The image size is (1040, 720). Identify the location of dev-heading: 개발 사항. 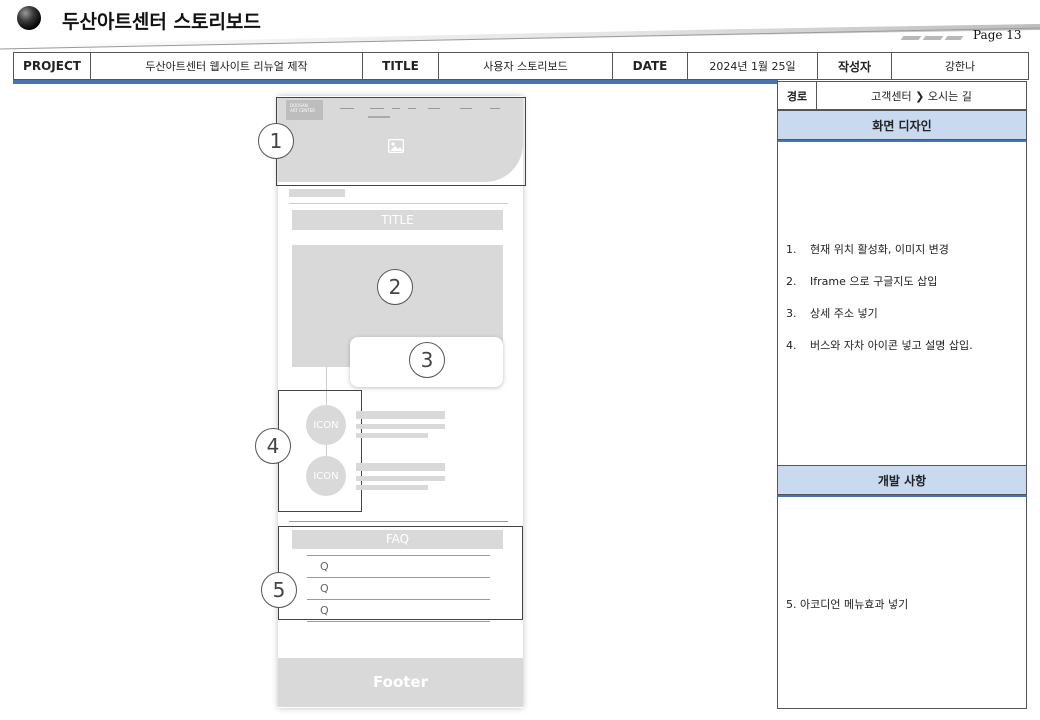
(902, 480).